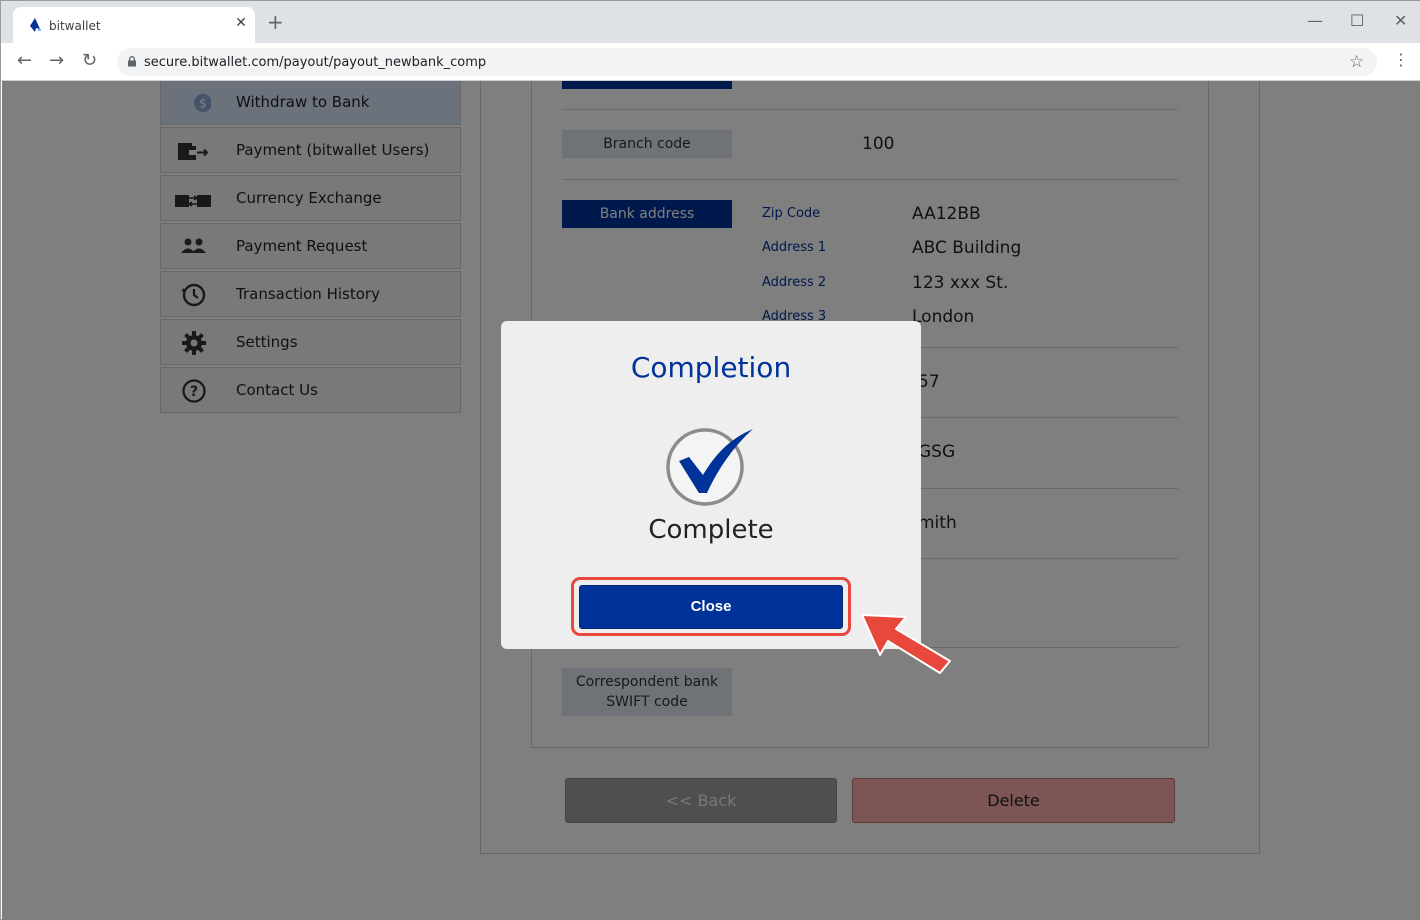  What do you see at coordinates (1400, 21) in the screenshot?
I see `window-close-icon: ✕` at bounding box center [1400, 21].